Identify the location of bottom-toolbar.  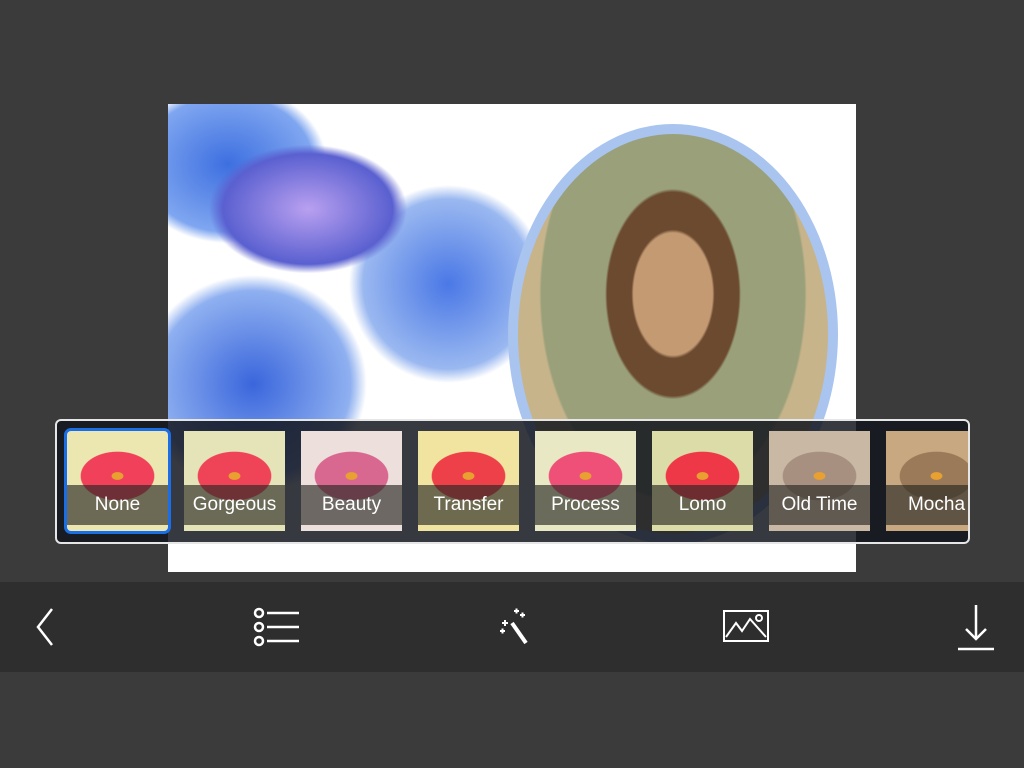
(512, 627).